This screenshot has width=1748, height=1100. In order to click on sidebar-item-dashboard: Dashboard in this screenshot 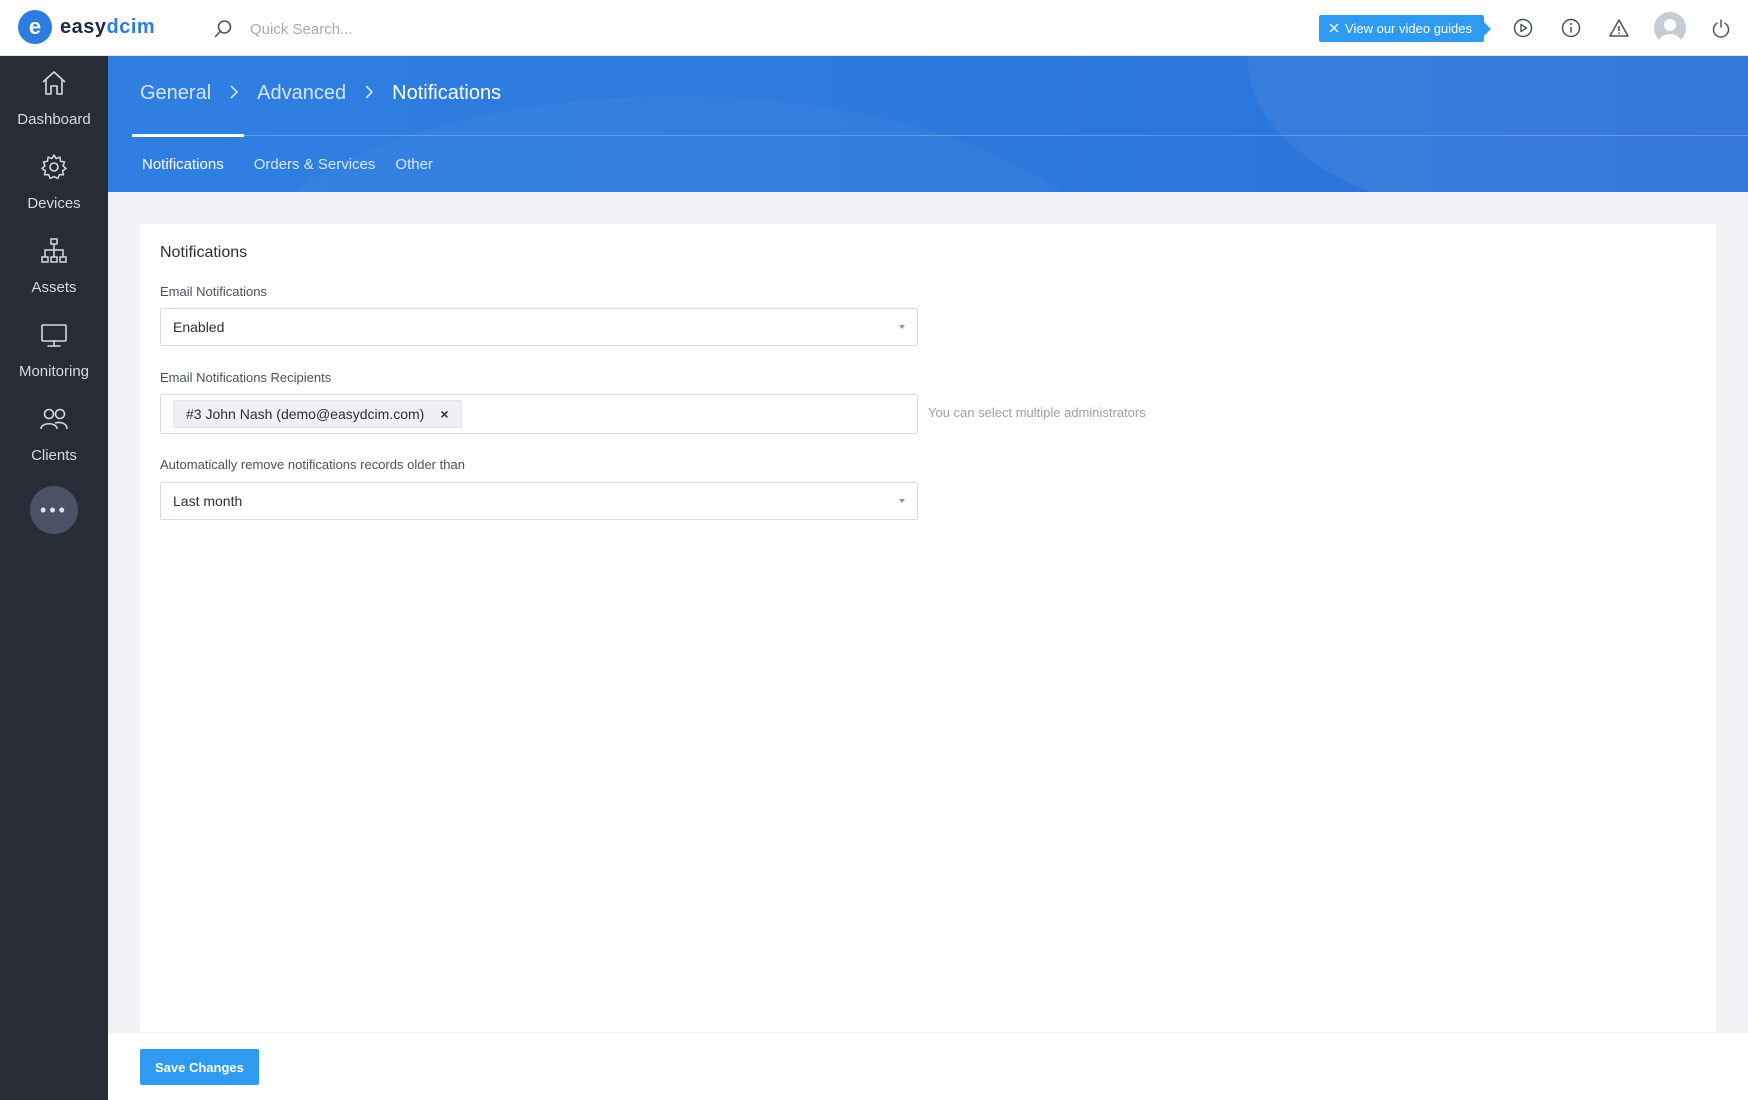, I will do `click(54, 98)`.